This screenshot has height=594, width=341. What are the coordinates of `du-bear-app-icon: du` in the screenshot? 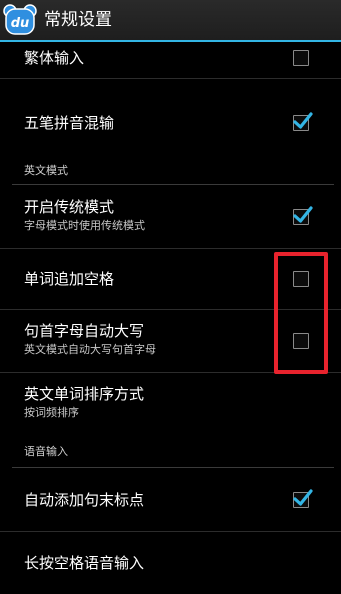 It's located at (20, 20).